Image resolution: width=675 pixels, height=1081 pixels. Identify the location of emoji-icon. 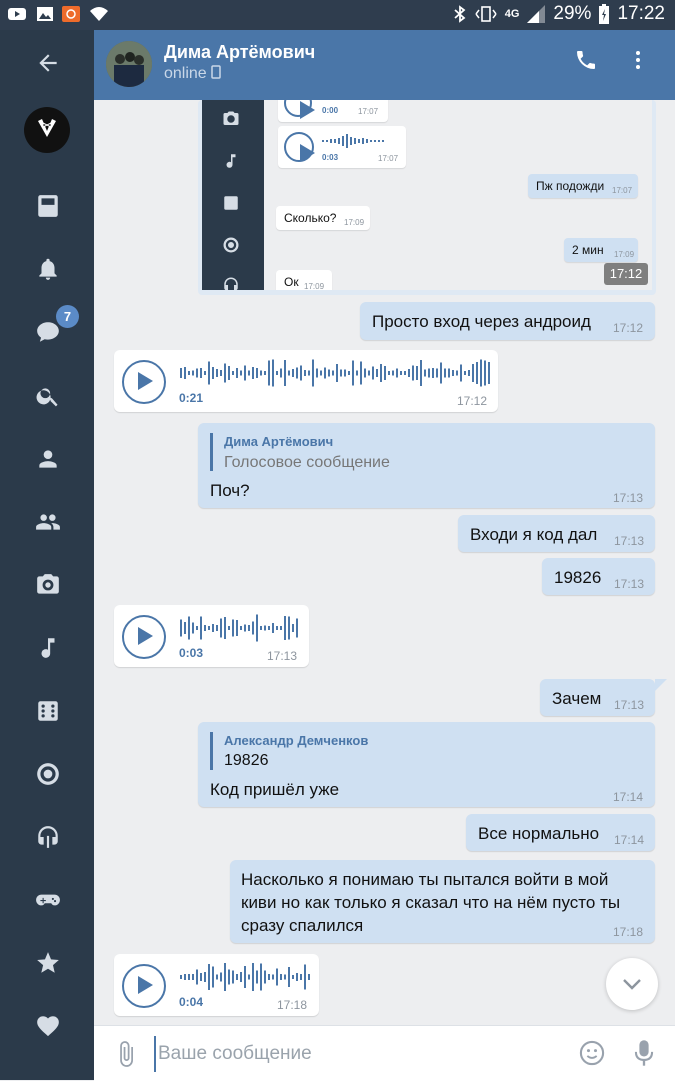
(592, 1053).